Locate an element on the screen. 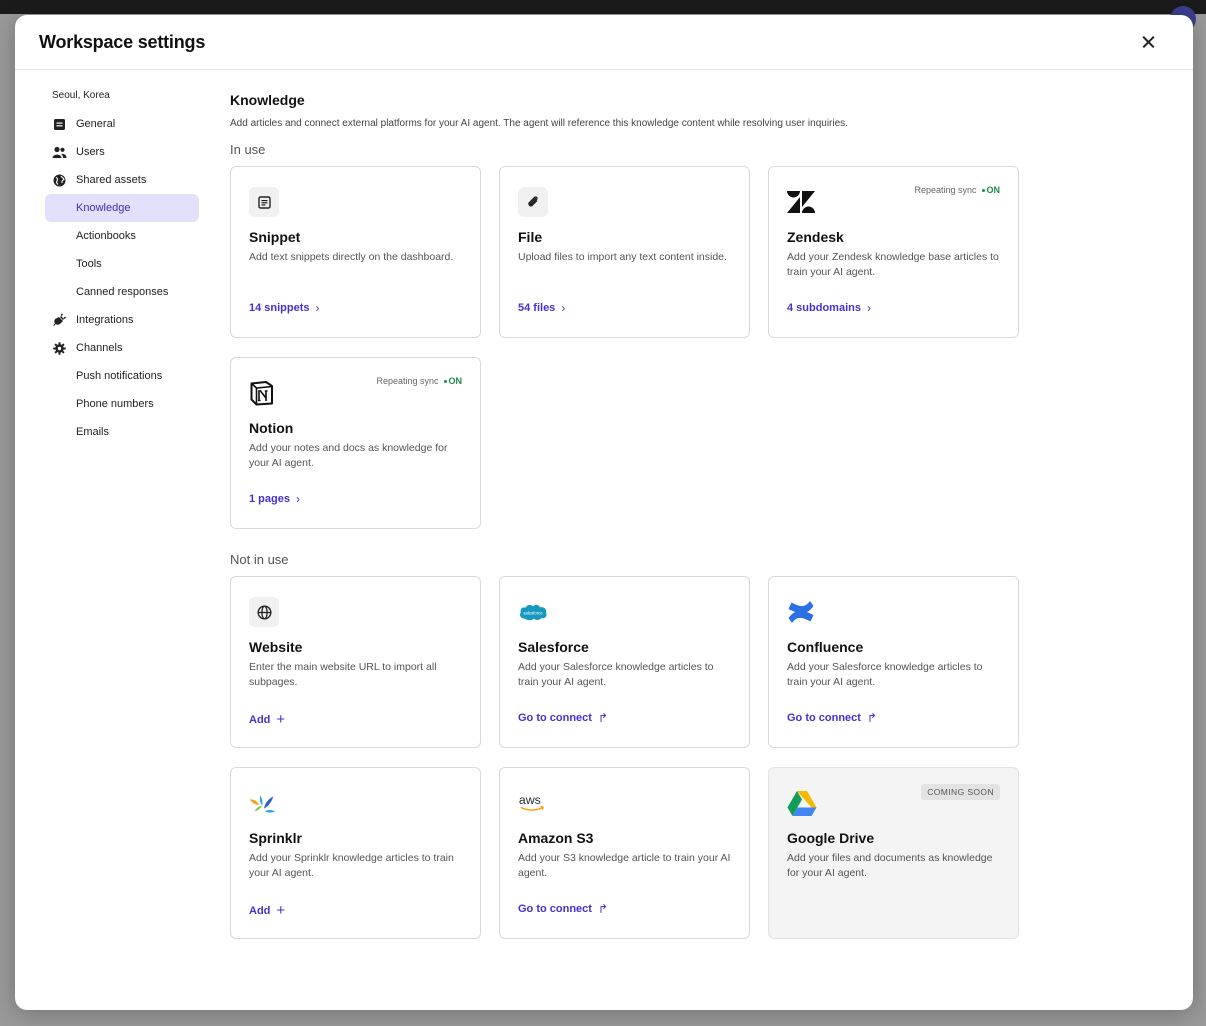 The height and width of the screenshot is (1026, 1206). card-title: Sprinklr is located at coordinates (275, 838).